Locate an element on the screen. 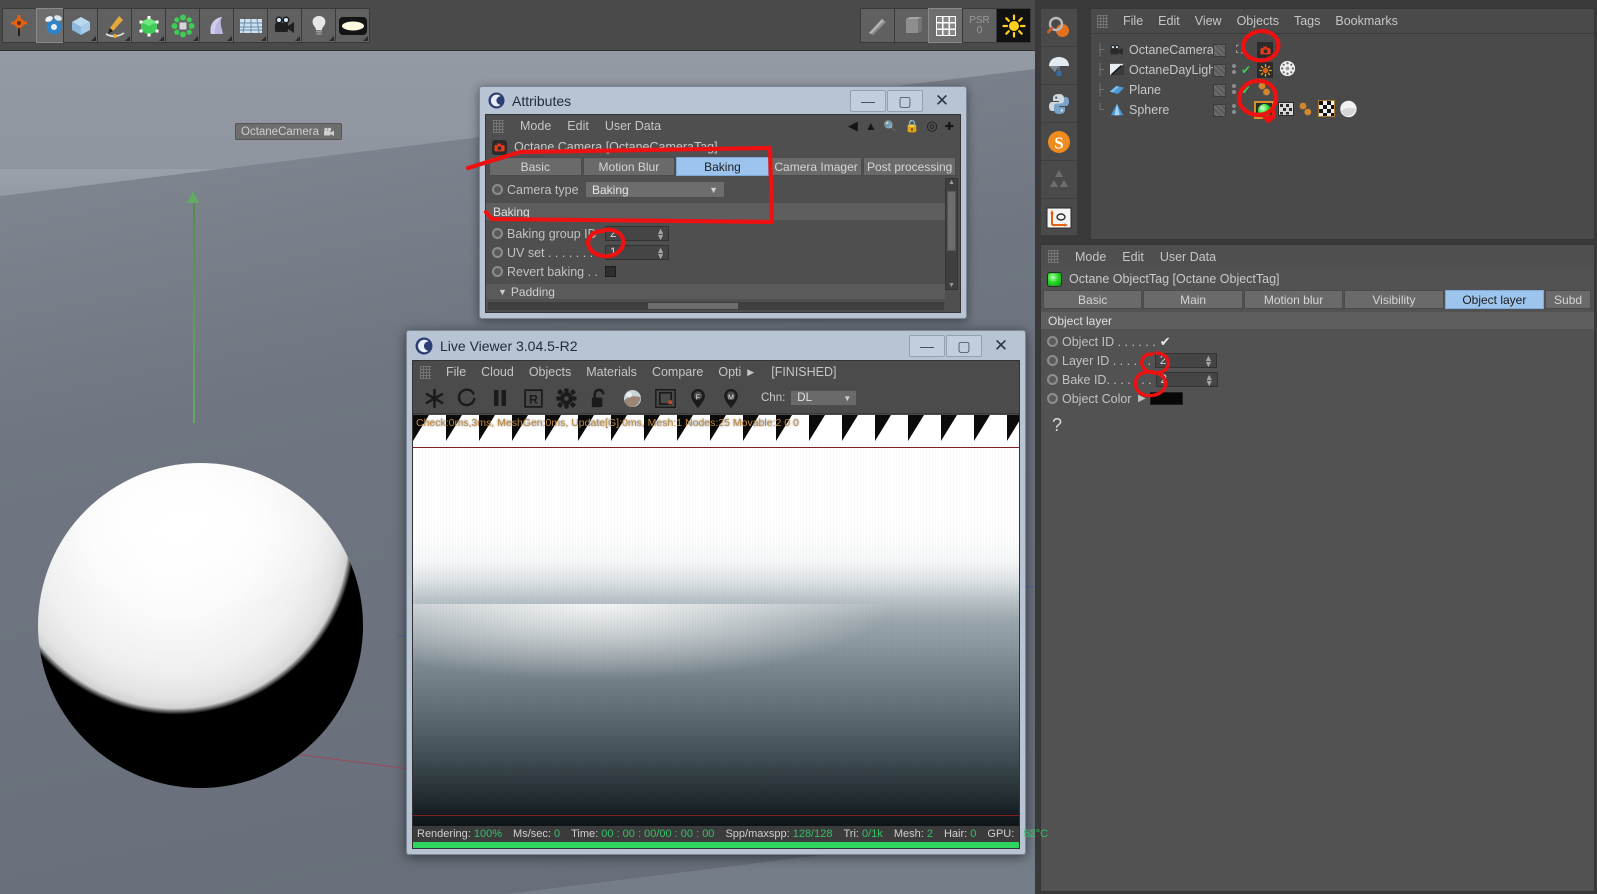 This screenshot has height=894, width=1597. om-menu-tags: Tags is located at coordinates (1307, 21).